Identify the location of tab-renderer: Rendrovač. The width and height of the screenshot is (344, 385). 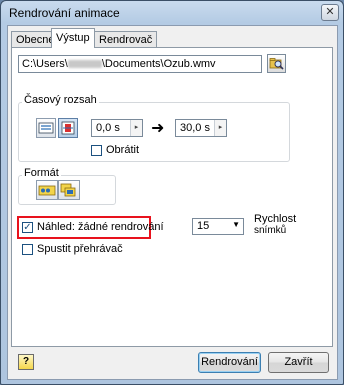
(126, 39).